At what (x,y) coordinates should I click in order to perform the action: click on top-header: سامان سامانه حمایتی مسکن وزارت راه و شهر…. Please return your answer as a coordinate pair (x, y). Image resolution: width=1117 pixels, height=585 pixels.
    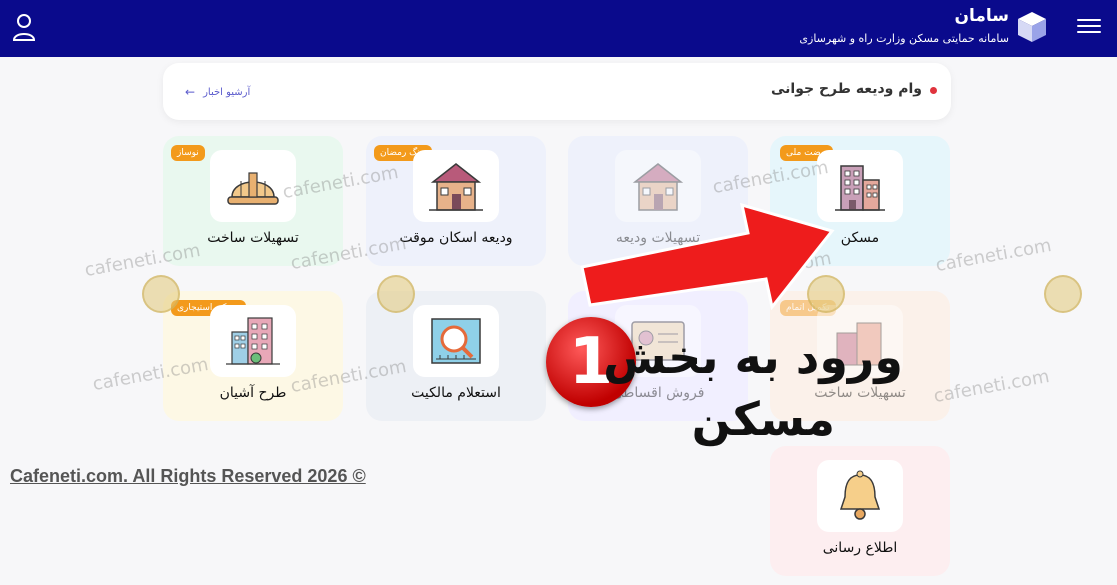
    Looking at the image, I should click on (558, 28).